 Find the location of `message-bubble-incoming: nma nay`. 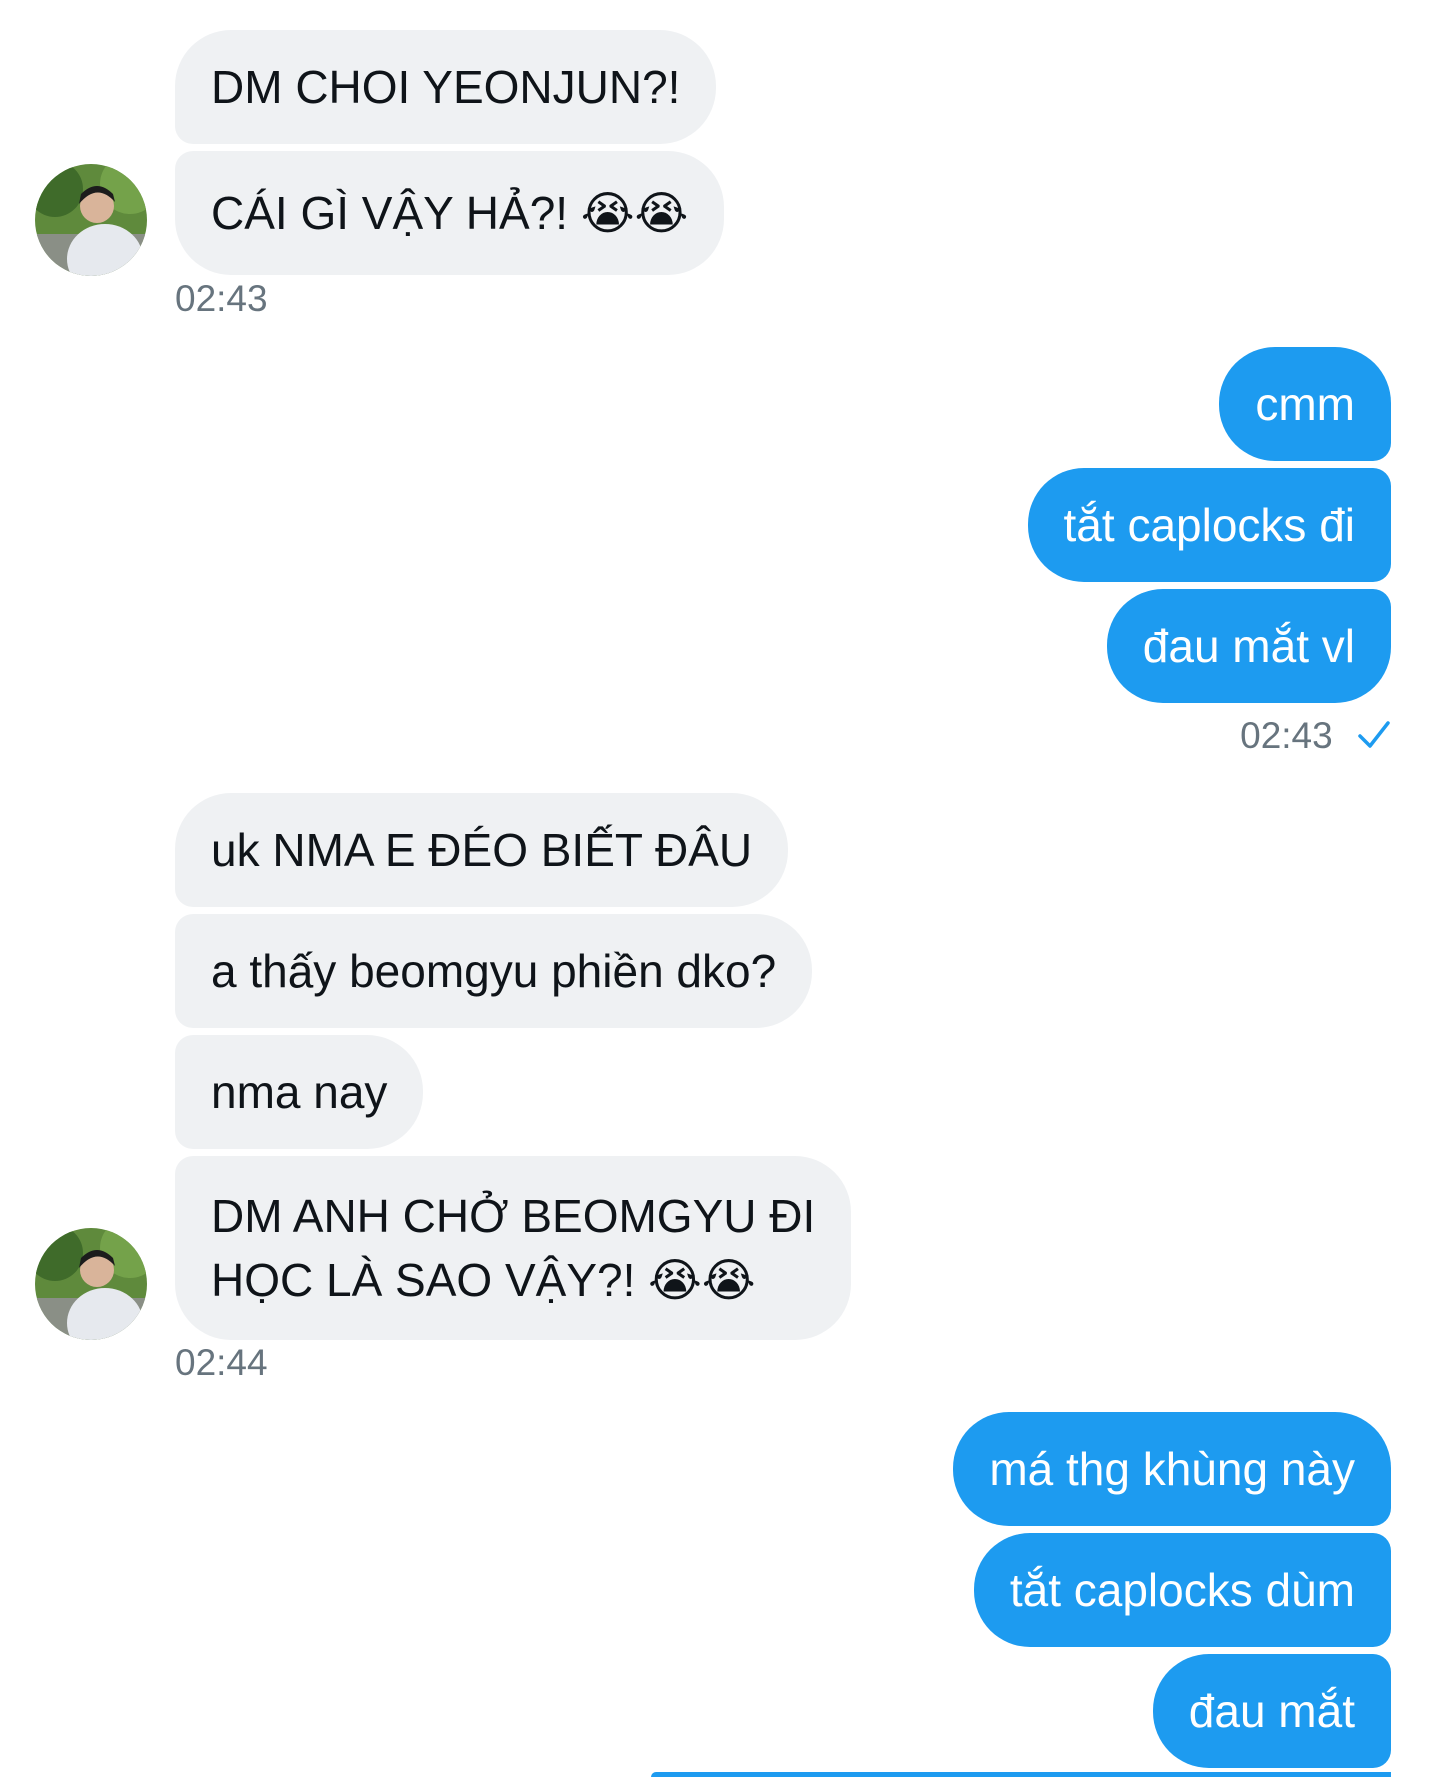

message-bubble-incoming: nma nay is located at coordinates (299, 1092).